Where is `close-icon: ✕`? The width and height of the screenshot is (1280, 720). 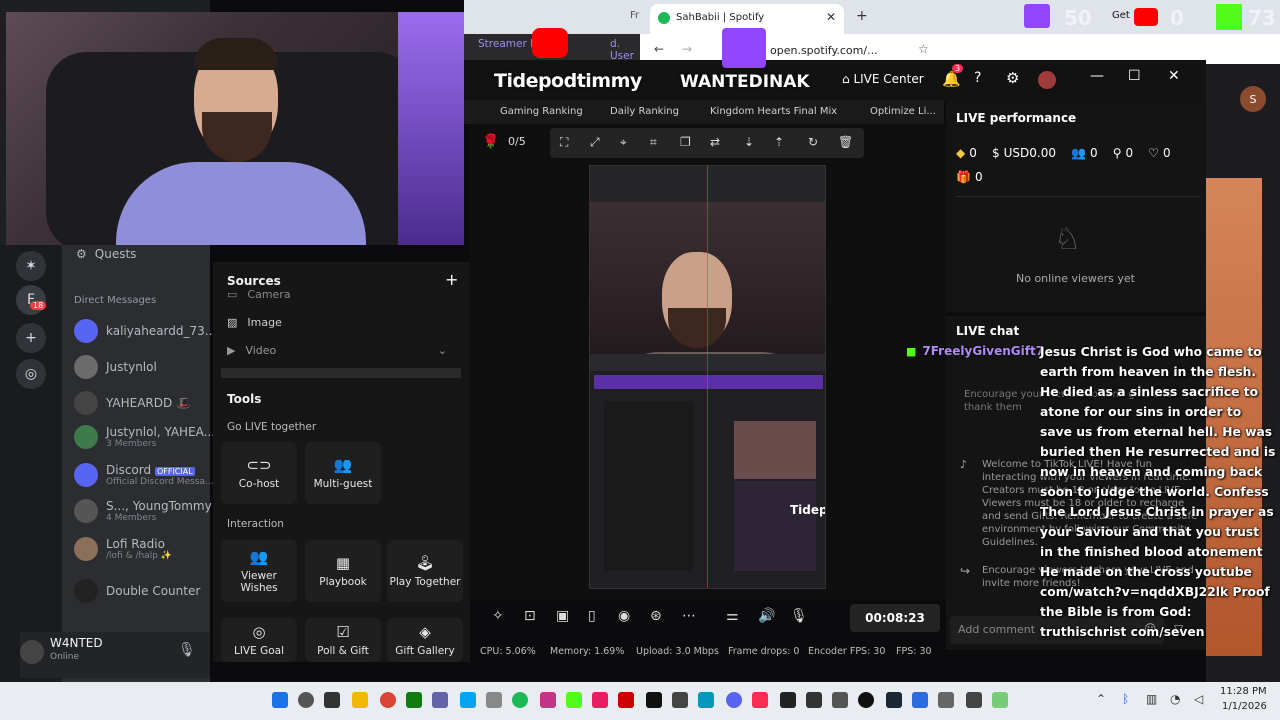
close-icon: ✕ is located at coordinates (1174, 76).